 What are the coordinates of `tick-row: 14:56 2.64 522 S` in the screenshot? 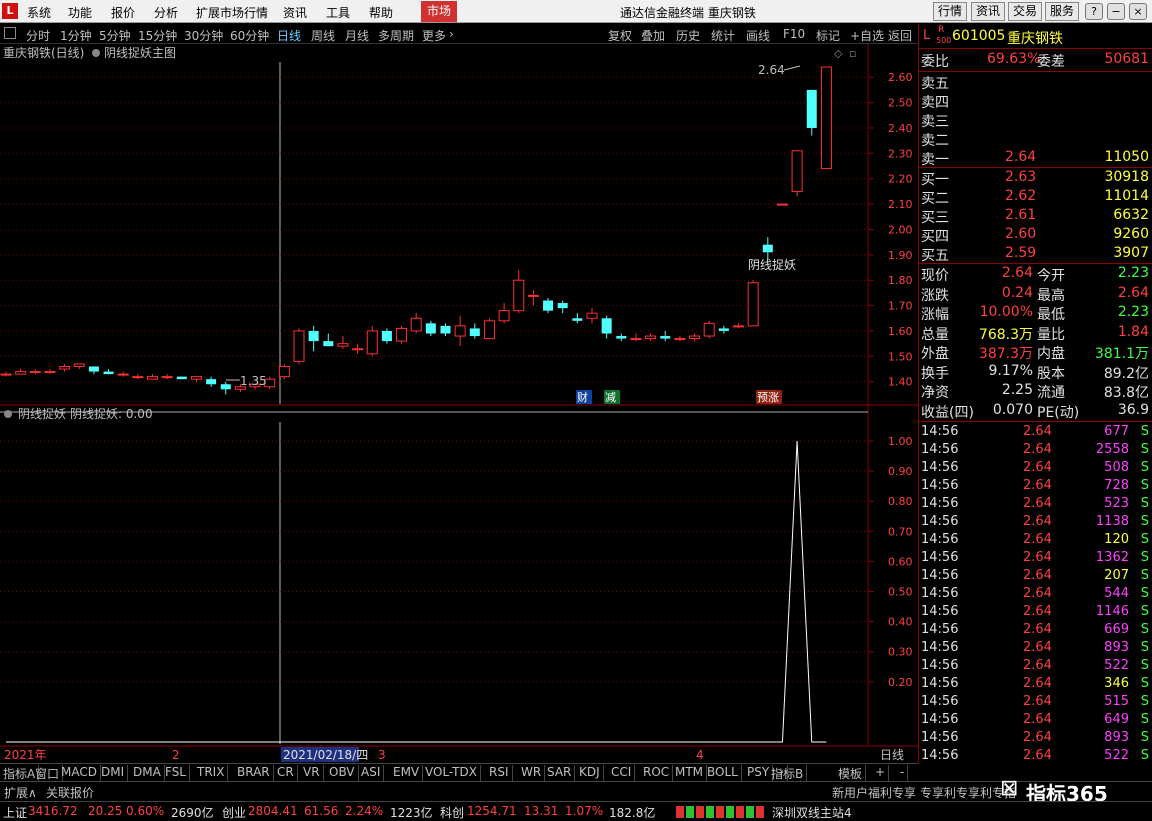 It's located at (1035, 757).